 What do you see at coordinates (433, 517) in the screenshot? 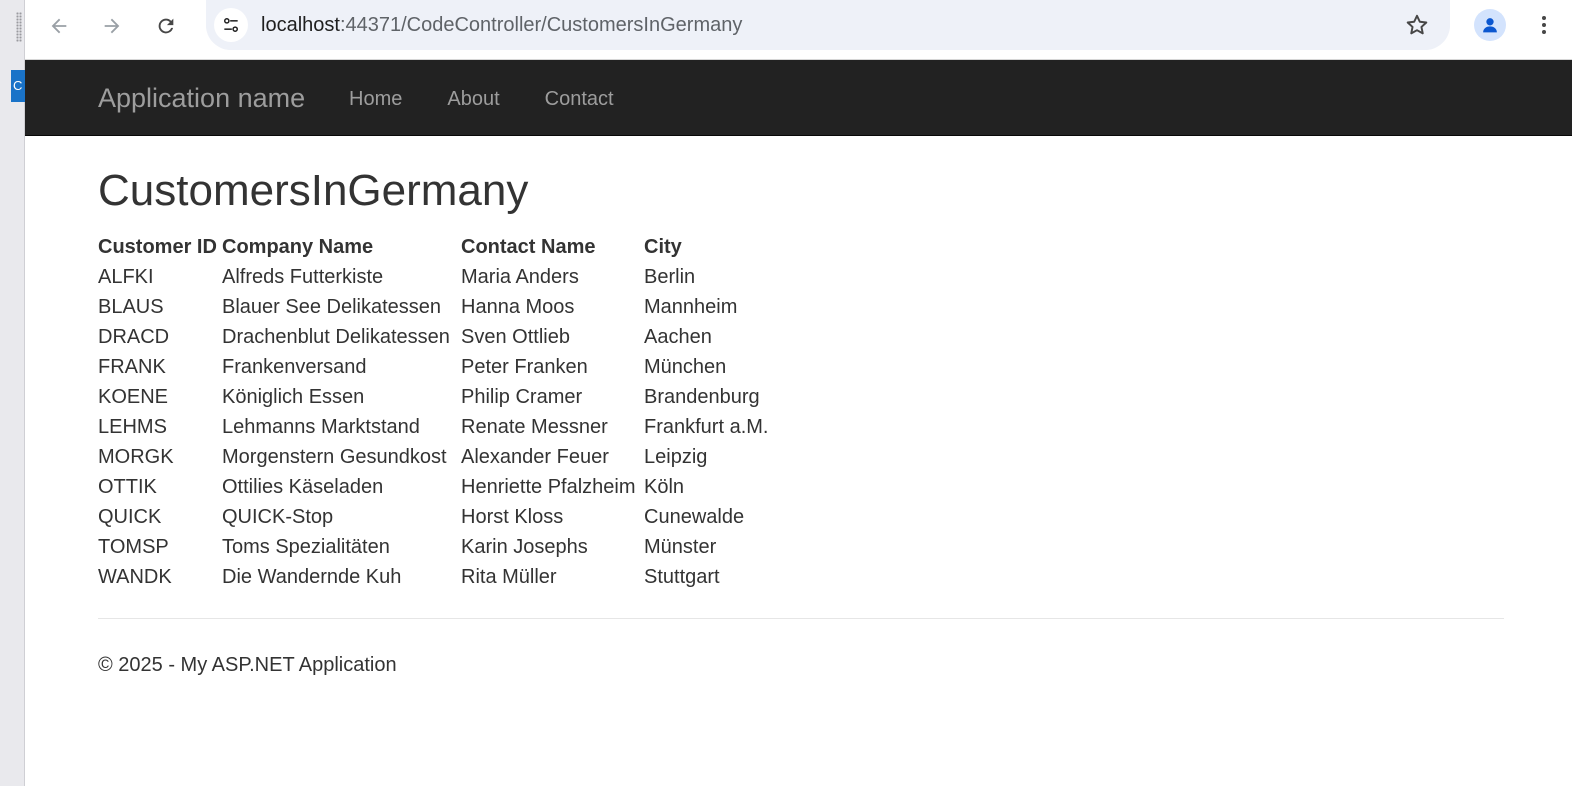
I see `table-row: QUICK QUICK-Stop Horst Kloss Cunewalde` at bounding box center [433, 517].